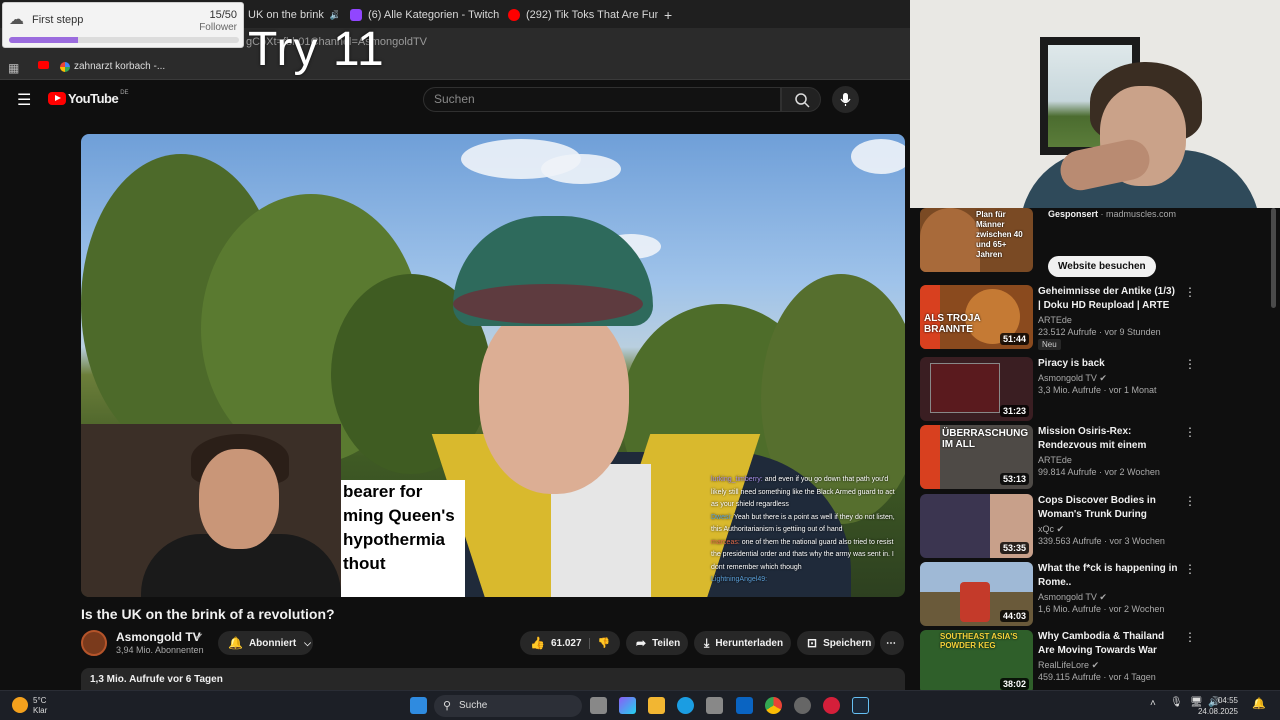  Describe the element at coordinates (124, 40) in the screenshot. I see `goal-progress-bar` at that location.